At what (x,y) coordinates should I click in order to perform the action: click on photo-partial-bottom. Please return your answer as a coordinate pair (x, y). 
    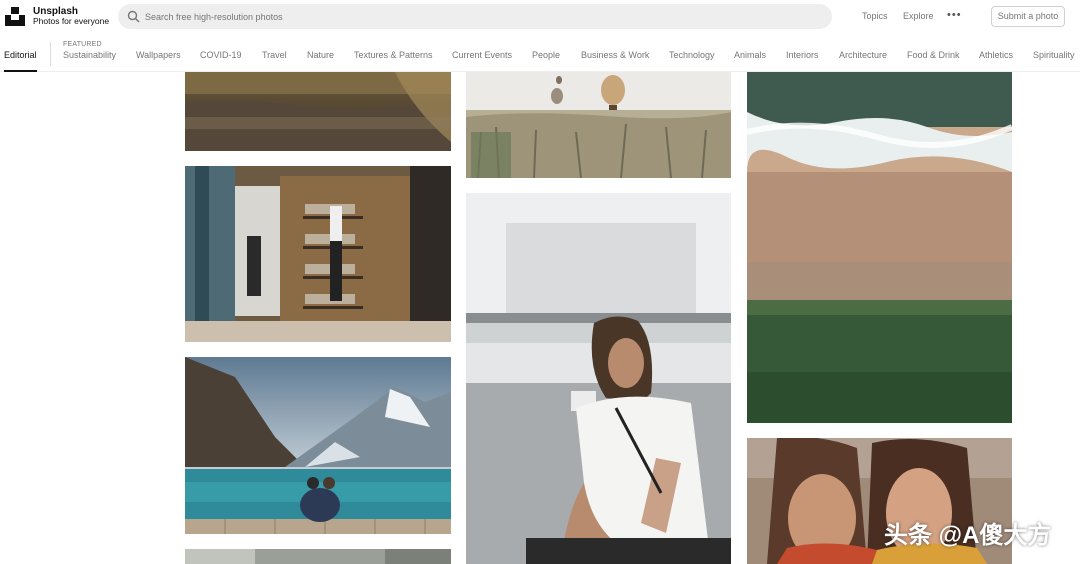
    Looking at the image, I should click on (318, 556).